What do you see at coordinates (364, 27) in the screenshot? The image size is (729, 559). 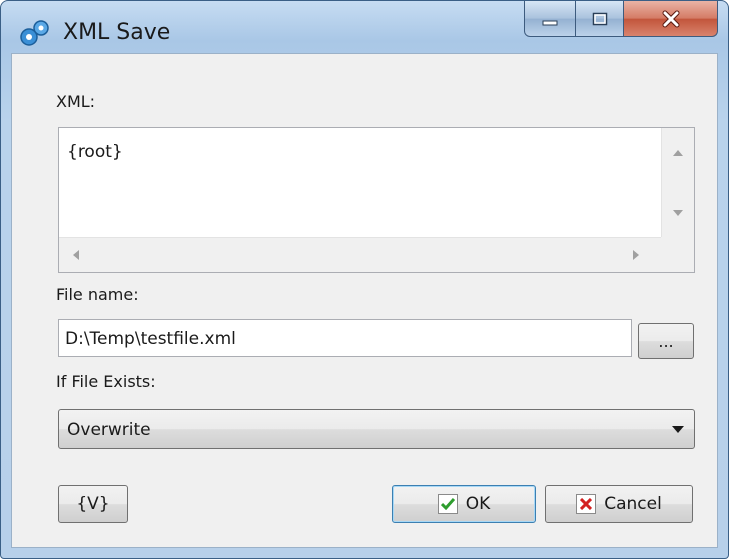 I see `title-bar: XML Save` at bounding box center [364, 27].